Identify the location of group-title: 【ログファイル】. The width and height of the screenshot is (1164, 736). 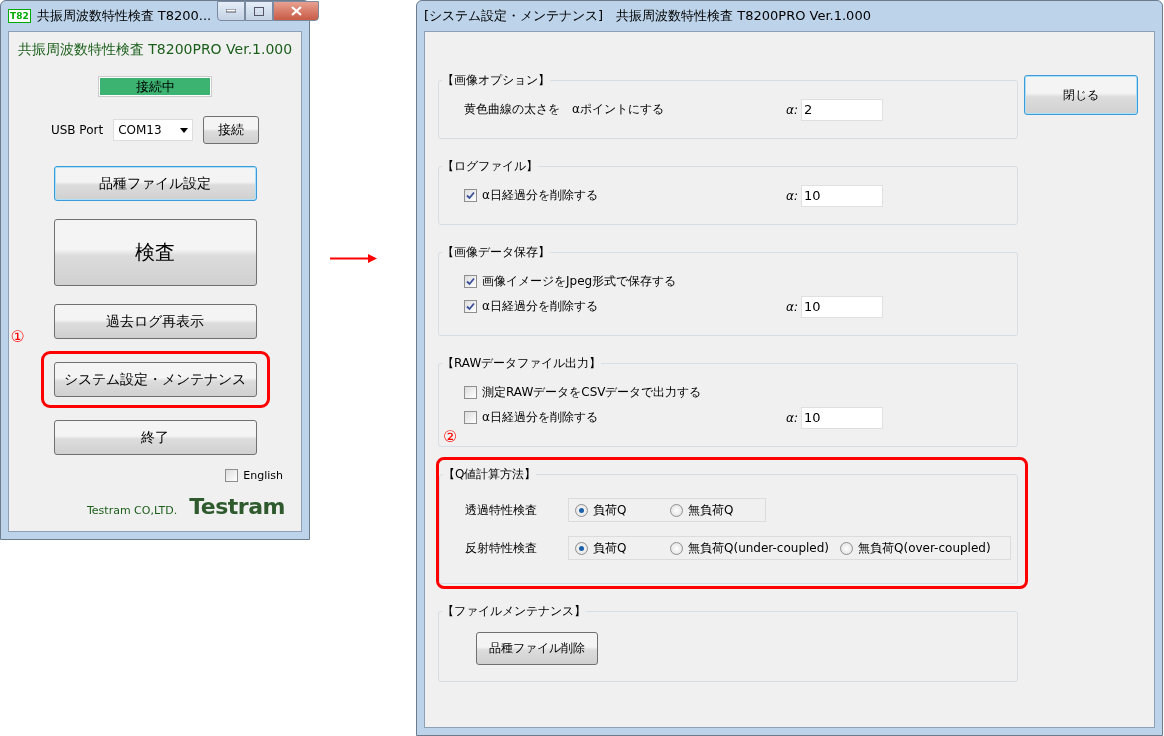
(490, 166).